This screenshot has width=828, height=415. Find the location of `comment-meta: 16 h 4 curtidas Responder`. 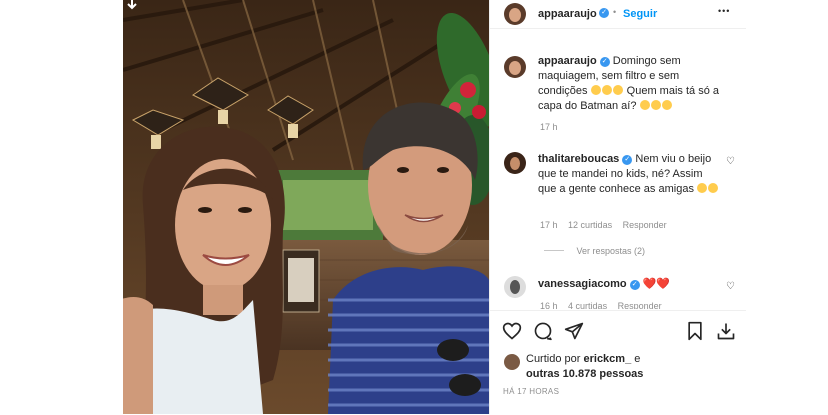

comment-meta: 16 h 4 curtidas Responder is located at coordinates (601, 305).